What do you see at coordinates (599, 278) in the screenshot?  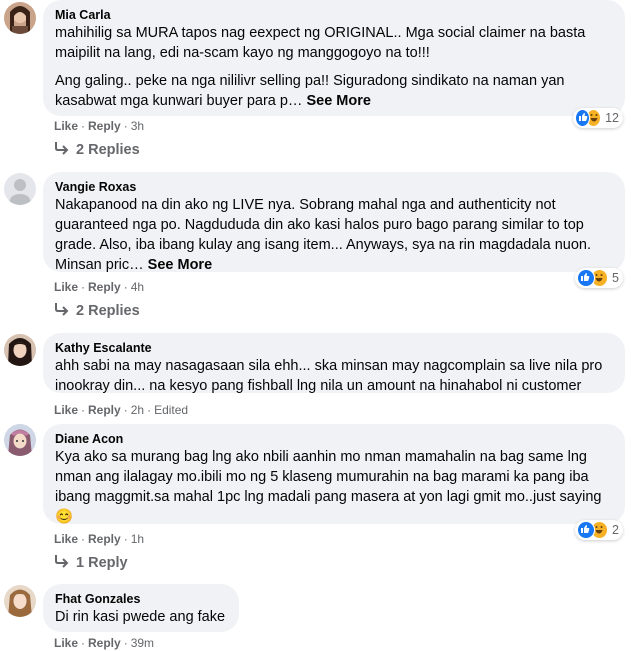 I see `reaction-summary: 5` at bounding box center [599, 278].